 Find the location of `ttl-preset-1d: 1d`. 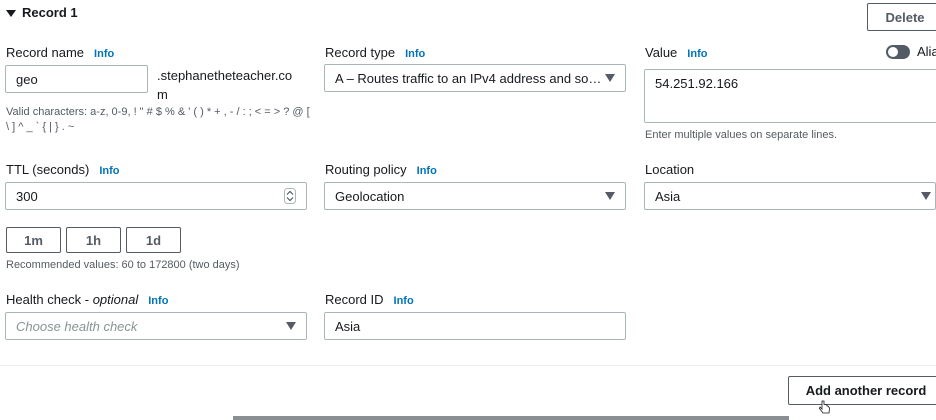

ttl-preset-1d: 1d is located at coordinates (153, 240).